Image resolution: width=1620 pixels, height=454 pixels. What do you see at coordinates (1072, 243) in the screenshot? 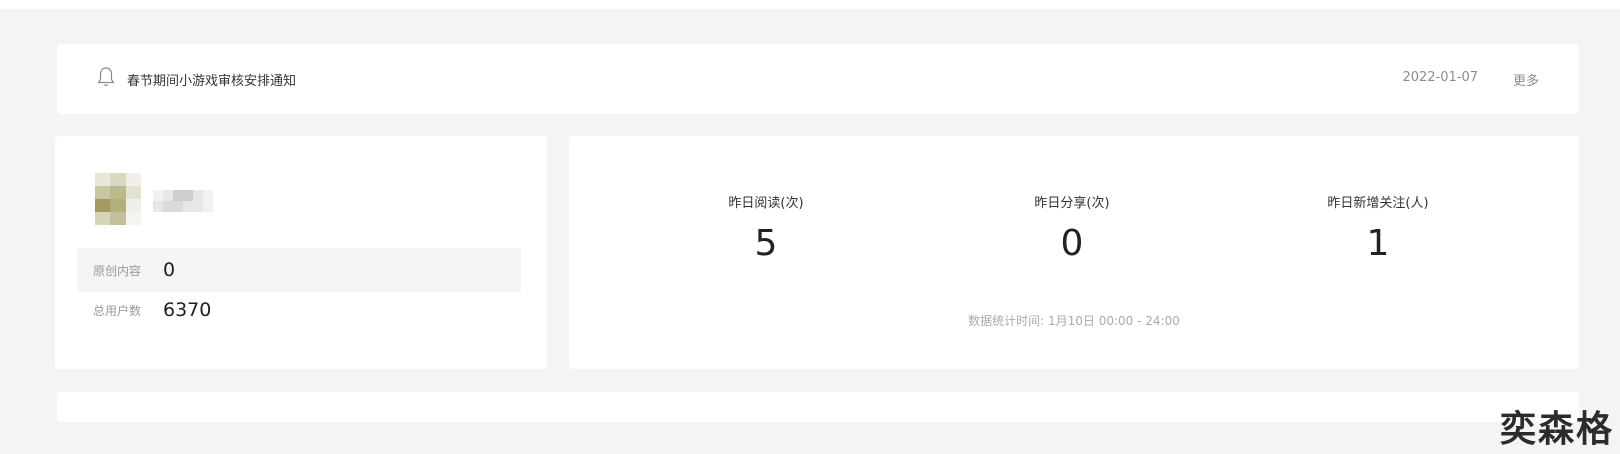
I see `metric-value: 0` at bounding box center [1072, 243].